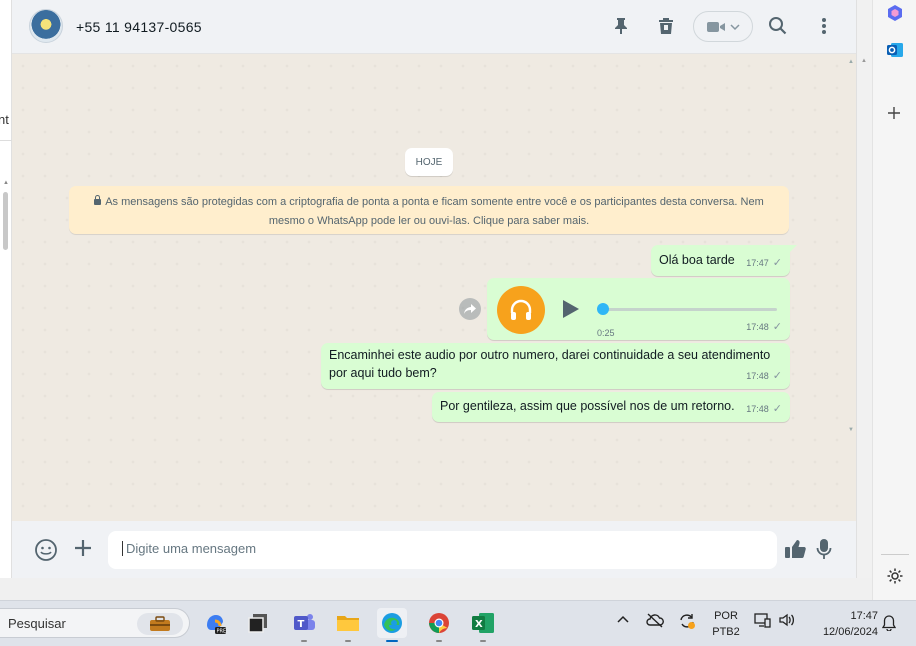  I want to click on composer-bar, so click(434, 549).